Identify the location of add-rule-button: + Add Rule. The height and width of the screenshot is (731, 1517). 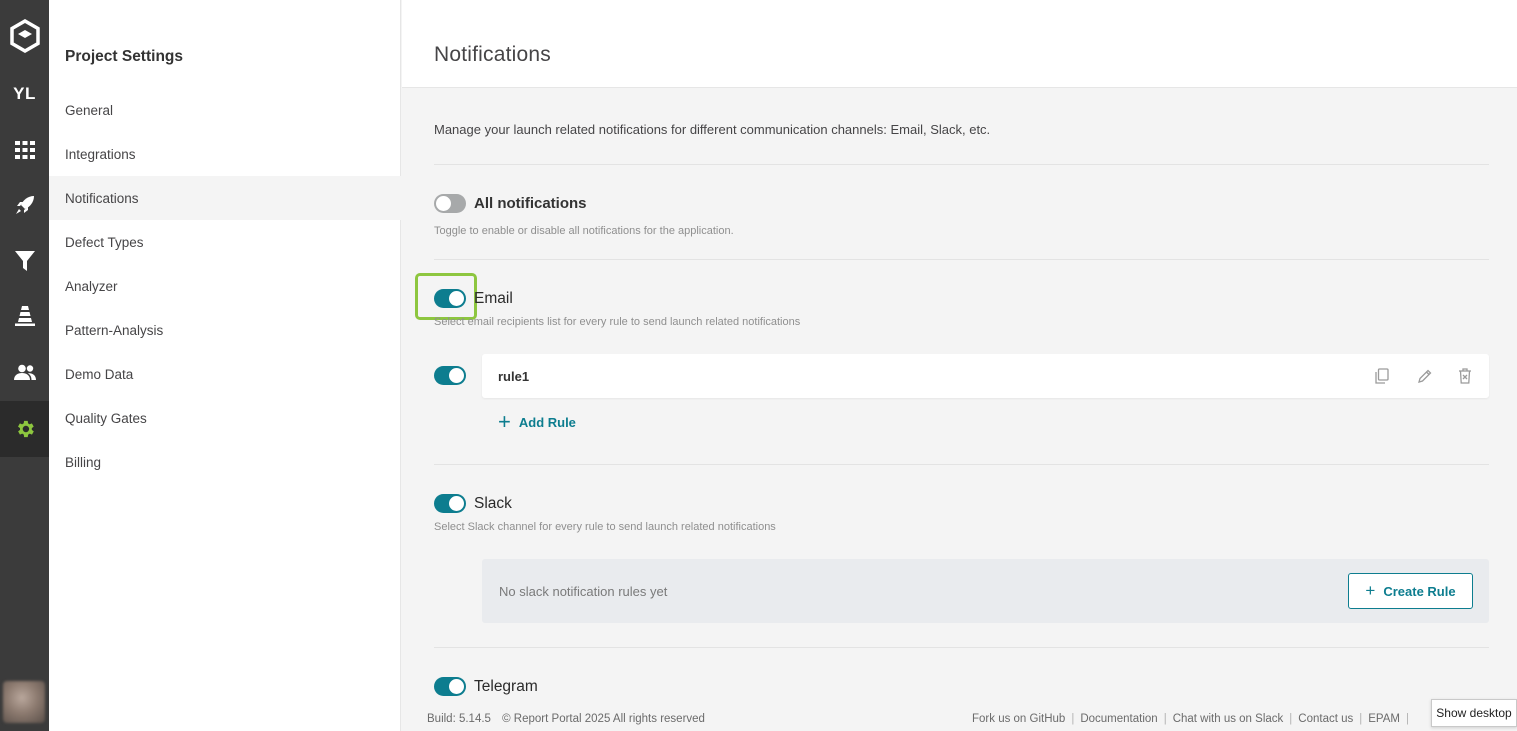
(537, 421).